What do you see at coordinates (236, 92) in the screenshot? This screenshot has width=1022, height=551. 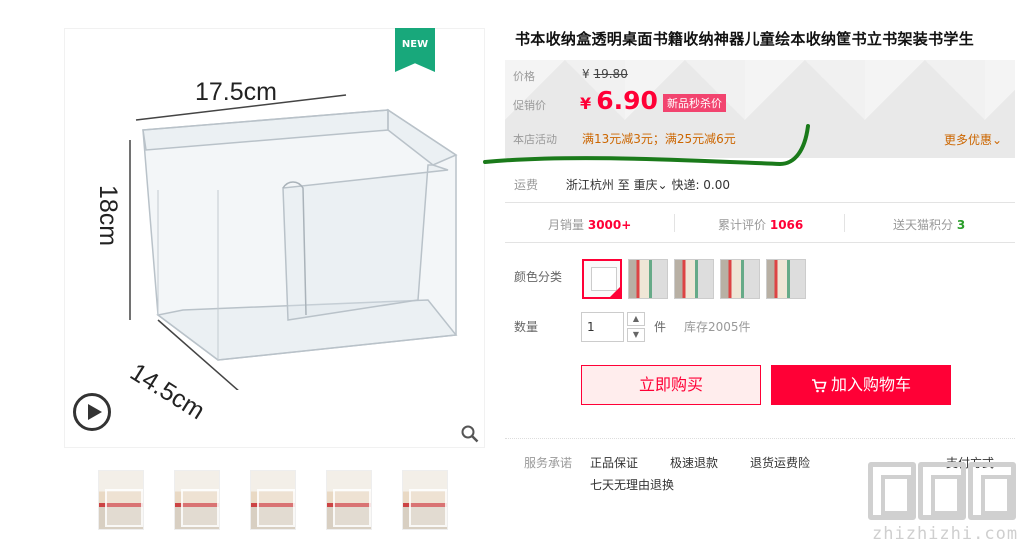 I see `width-dimension-label: 17.5cm` at bounding box center [236, 92].